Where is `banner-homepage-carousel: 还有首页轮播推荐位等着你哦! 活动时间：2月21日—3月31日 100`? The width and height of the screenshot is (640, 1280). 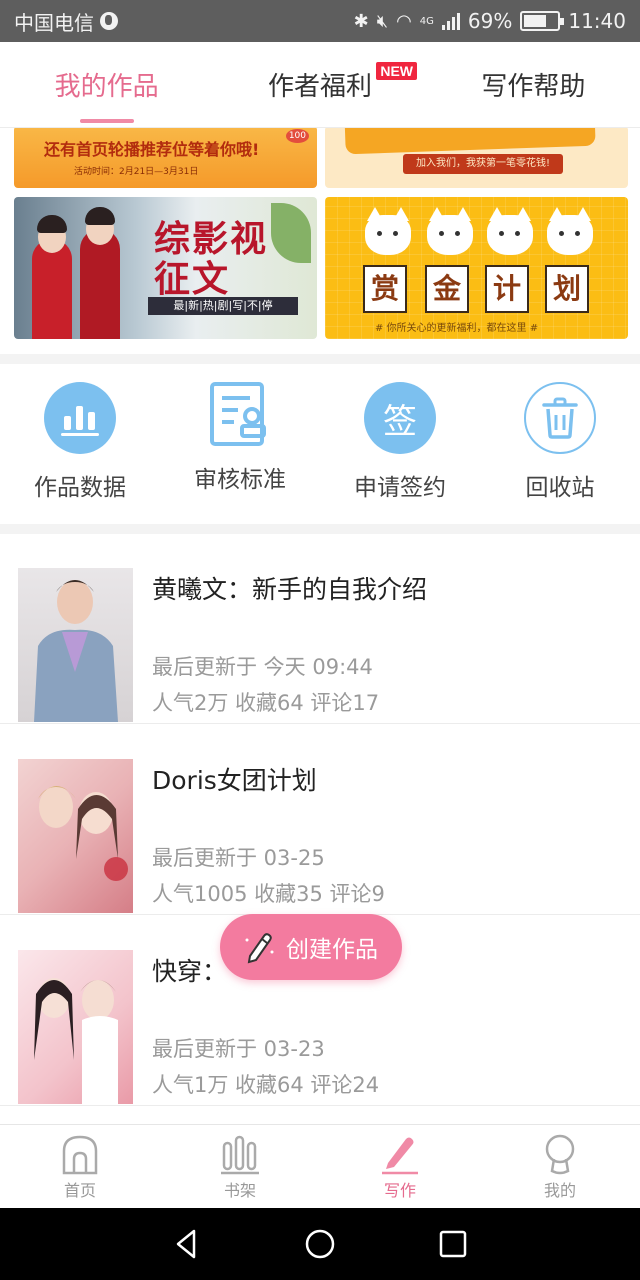 banner-homepage-carousel: 还有首页轮播推荐位等着你哦! 活动时间：2月21日—3月31日 100 is located at coordinates (165, 158).